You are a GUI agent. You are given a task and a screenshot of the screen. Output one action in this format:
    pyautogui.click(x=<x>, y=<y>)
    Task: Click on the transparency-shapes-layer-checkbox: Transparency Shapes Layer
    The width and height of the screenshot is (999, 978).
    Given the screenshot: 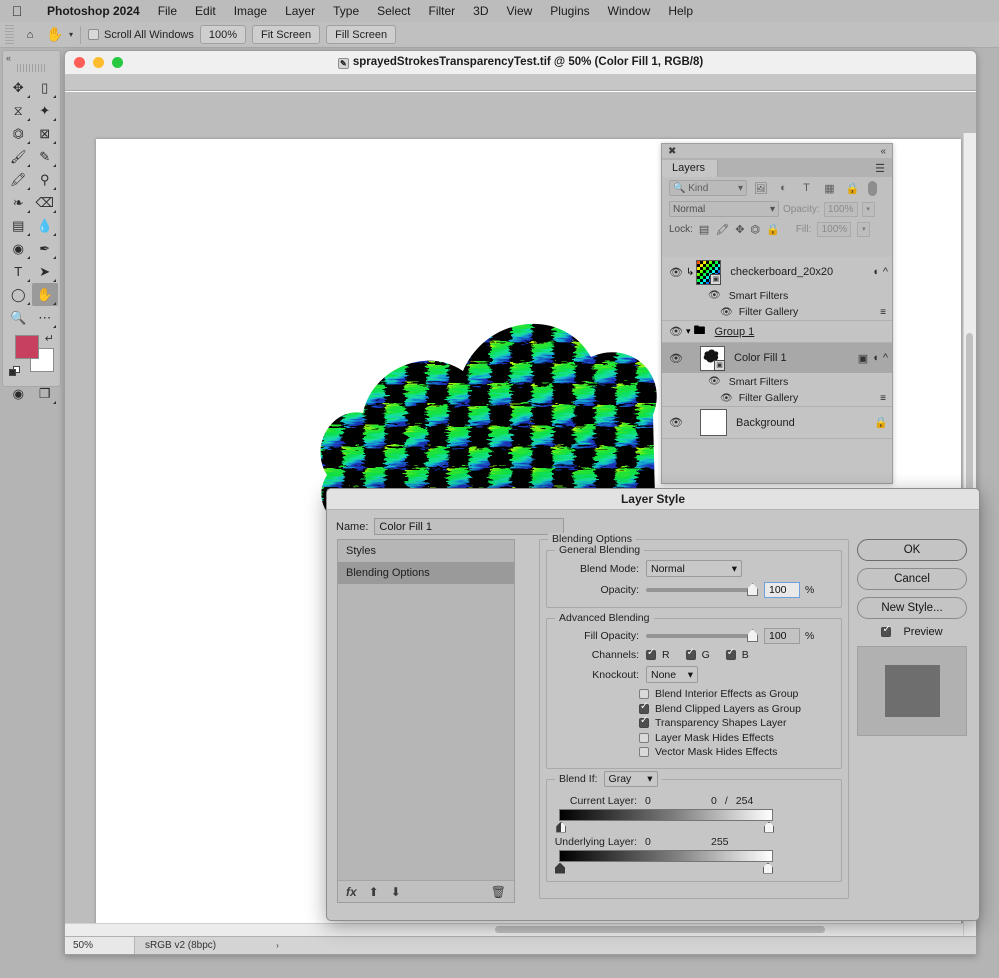 What is the action you would take?
    pyautogui.click(x=737, y=722)
    